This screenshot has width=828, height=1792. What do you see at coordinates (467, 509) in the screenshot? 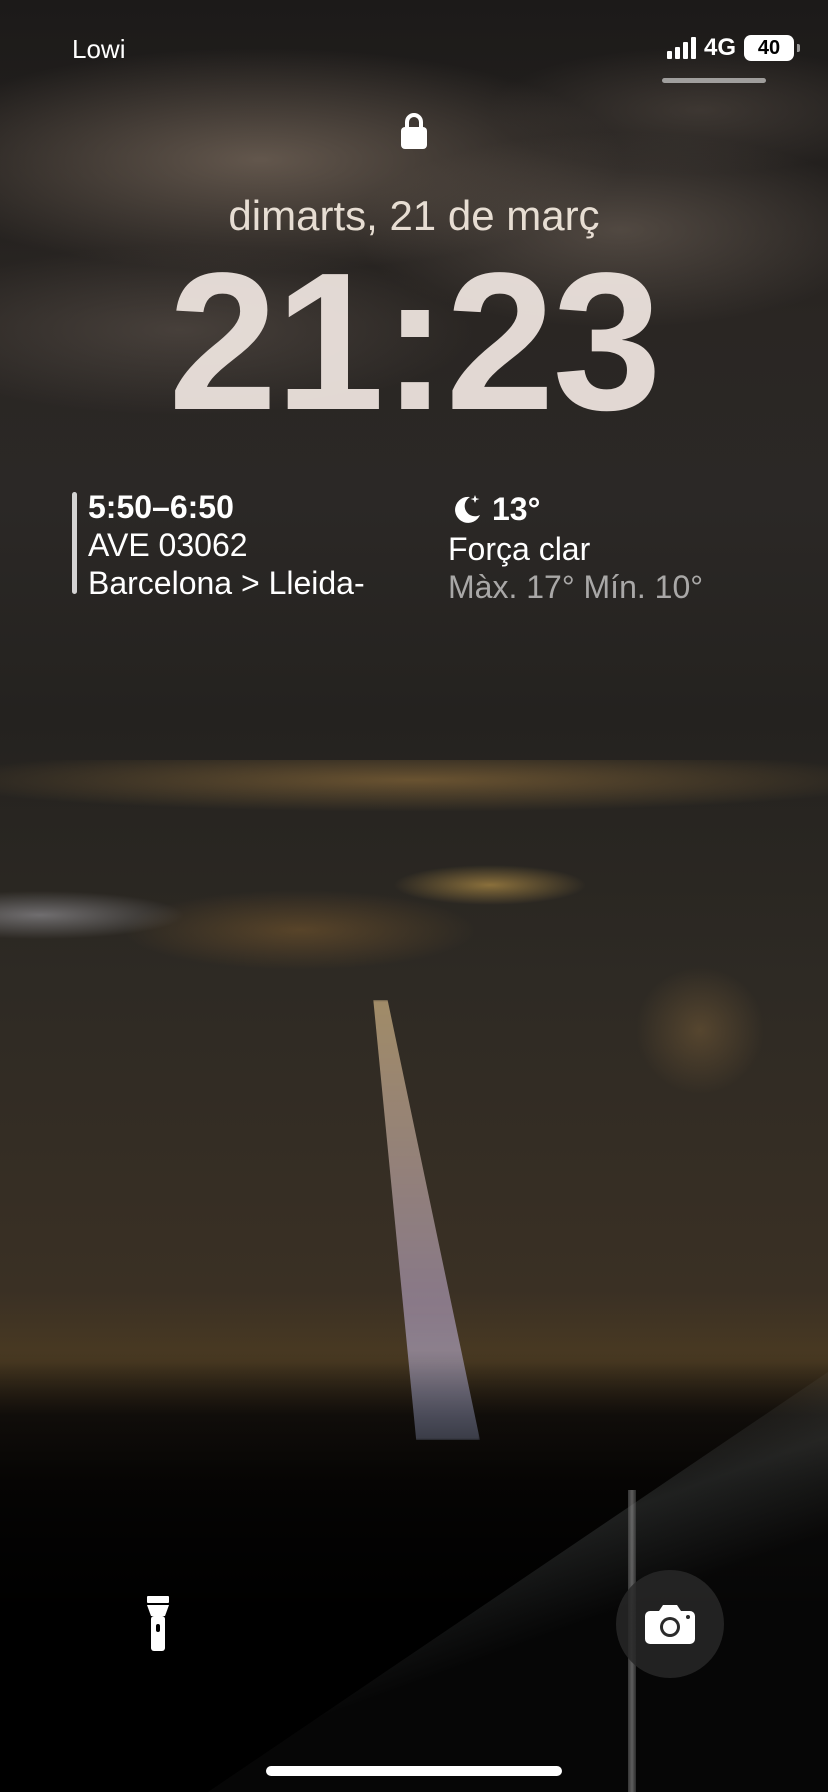
I see `moon-icon` at bounding box center [467, 509].